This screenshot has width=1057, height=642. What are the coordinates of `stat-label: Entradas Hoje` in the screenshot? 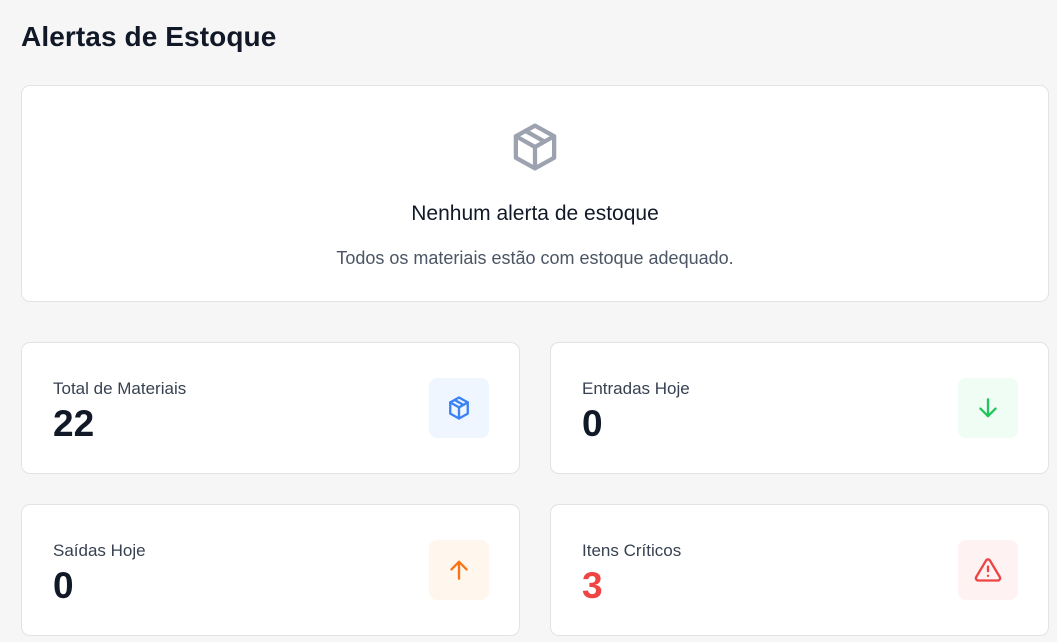 It's located at (636, 388).